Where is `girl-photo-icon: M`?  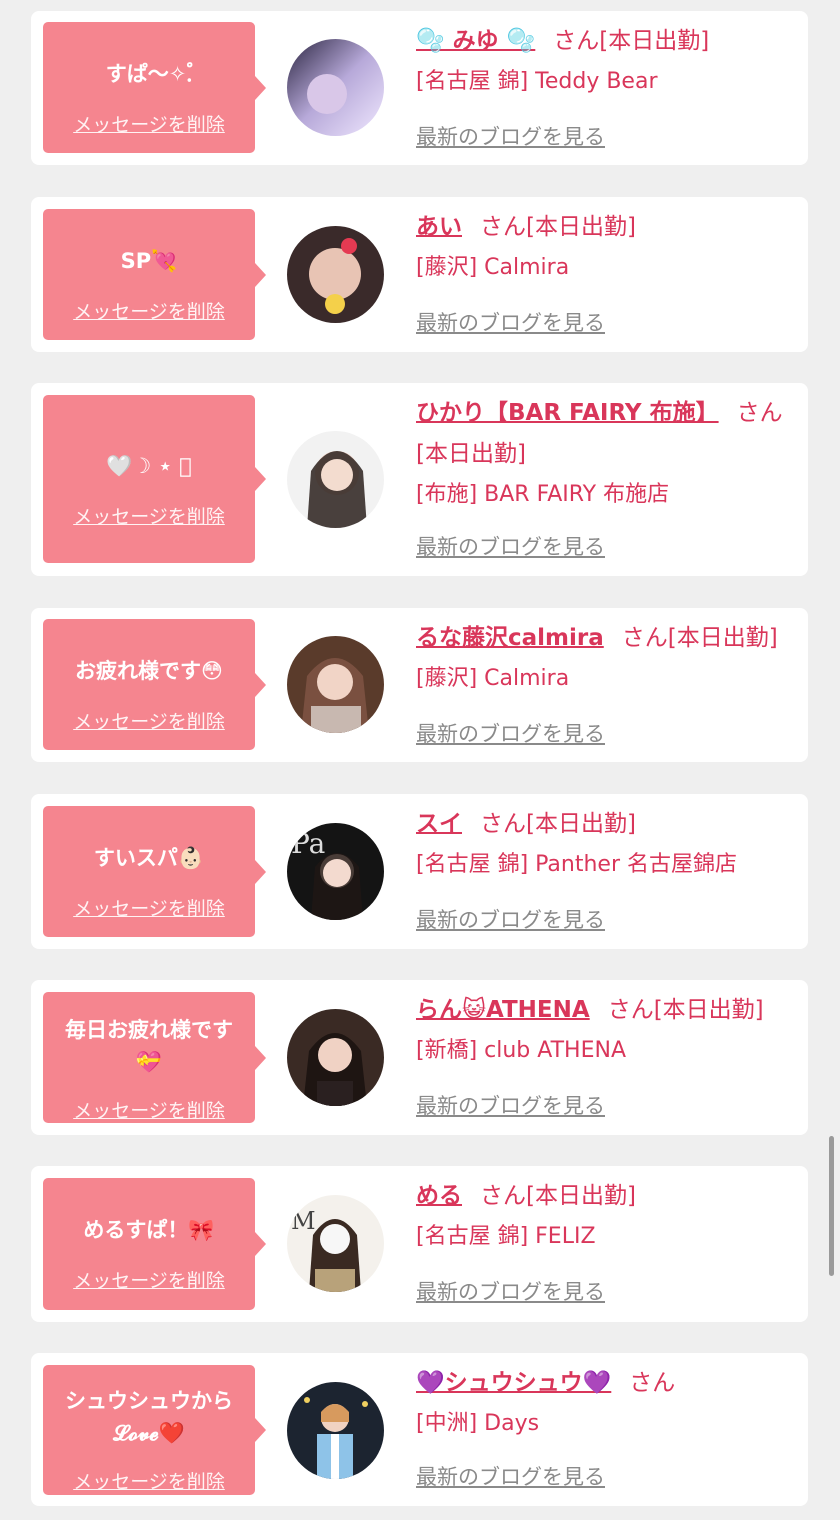
girl-photo-icon: M is located at coordinates (335, 1243).